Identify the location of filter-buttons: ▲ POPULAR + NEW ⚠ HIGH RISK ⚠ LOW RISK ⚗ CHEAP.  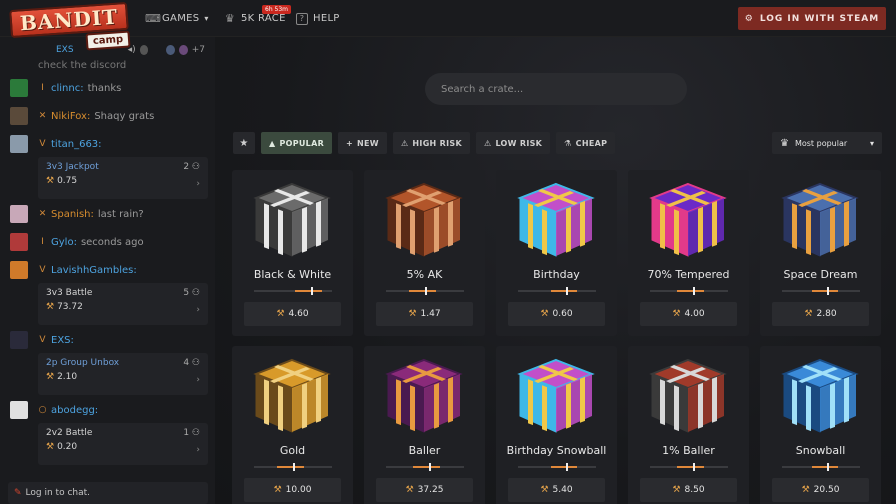
(438, 143).